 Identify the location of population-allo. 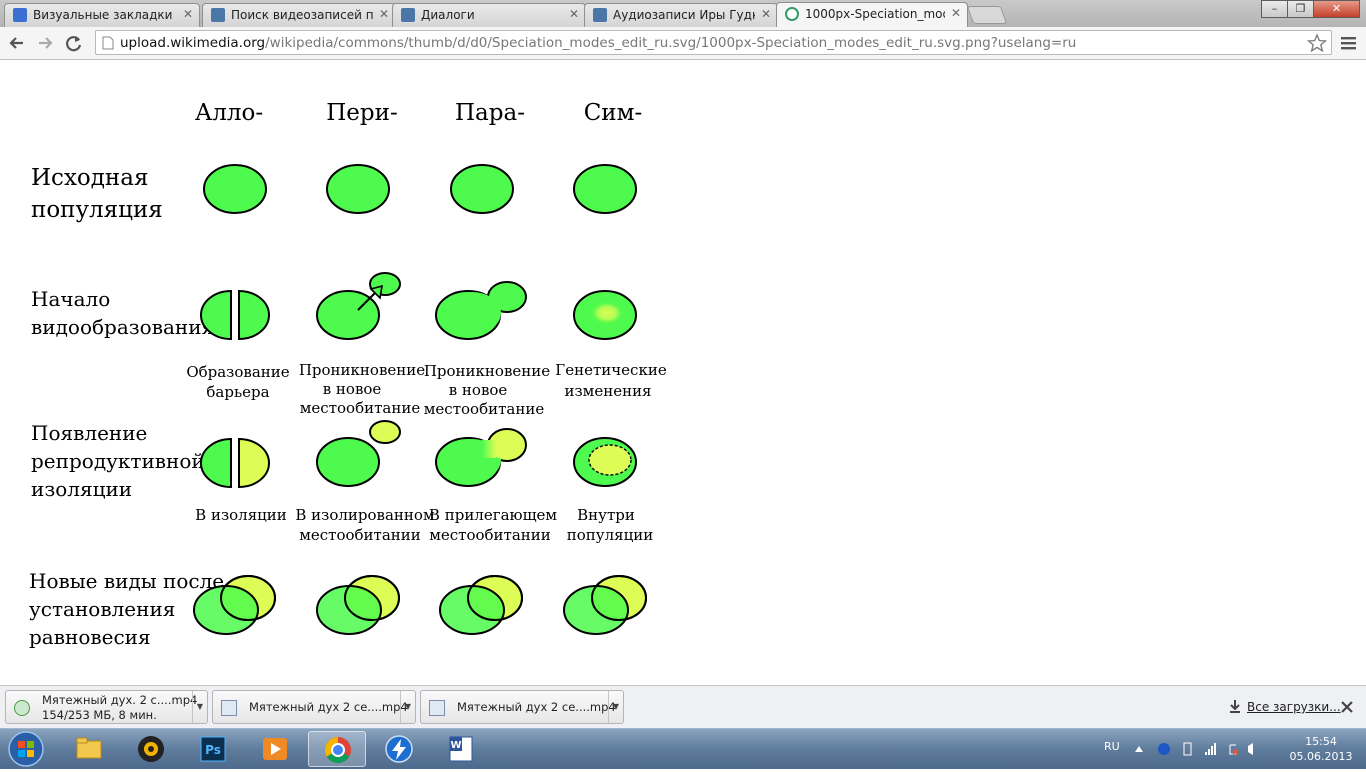
(235, 189).